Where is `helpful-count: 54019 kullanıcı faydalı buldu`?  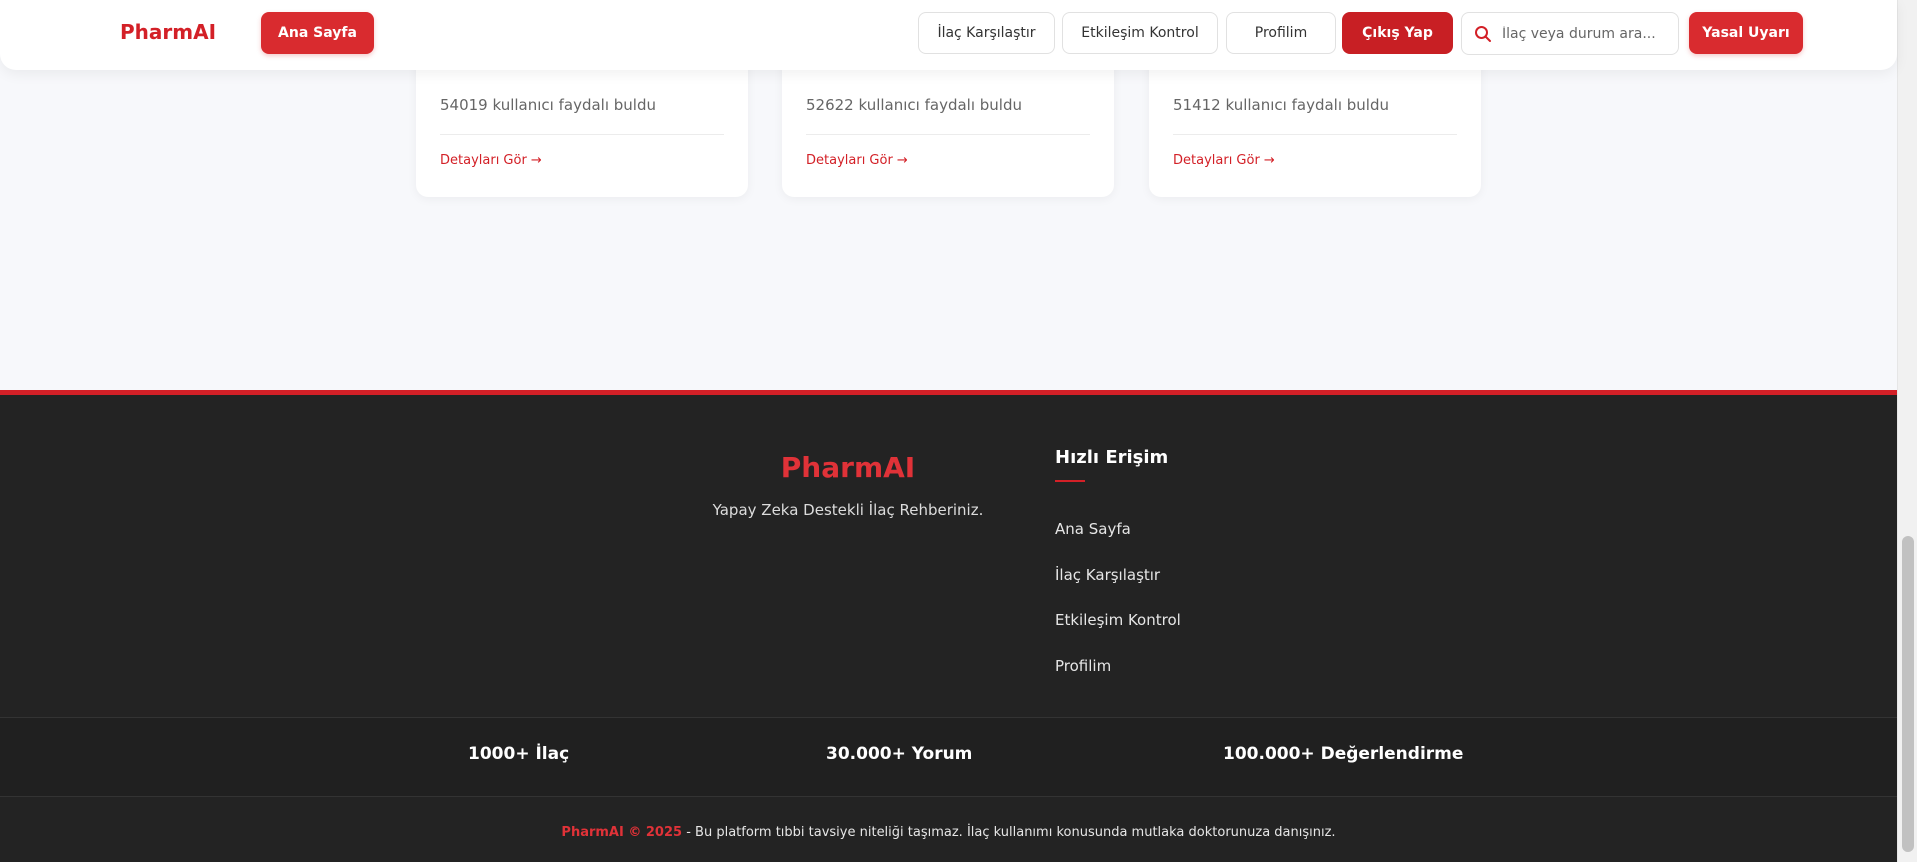 helpful-count: 54019 kullanıcı faydalı buldu is located at coordinates (548, 105).